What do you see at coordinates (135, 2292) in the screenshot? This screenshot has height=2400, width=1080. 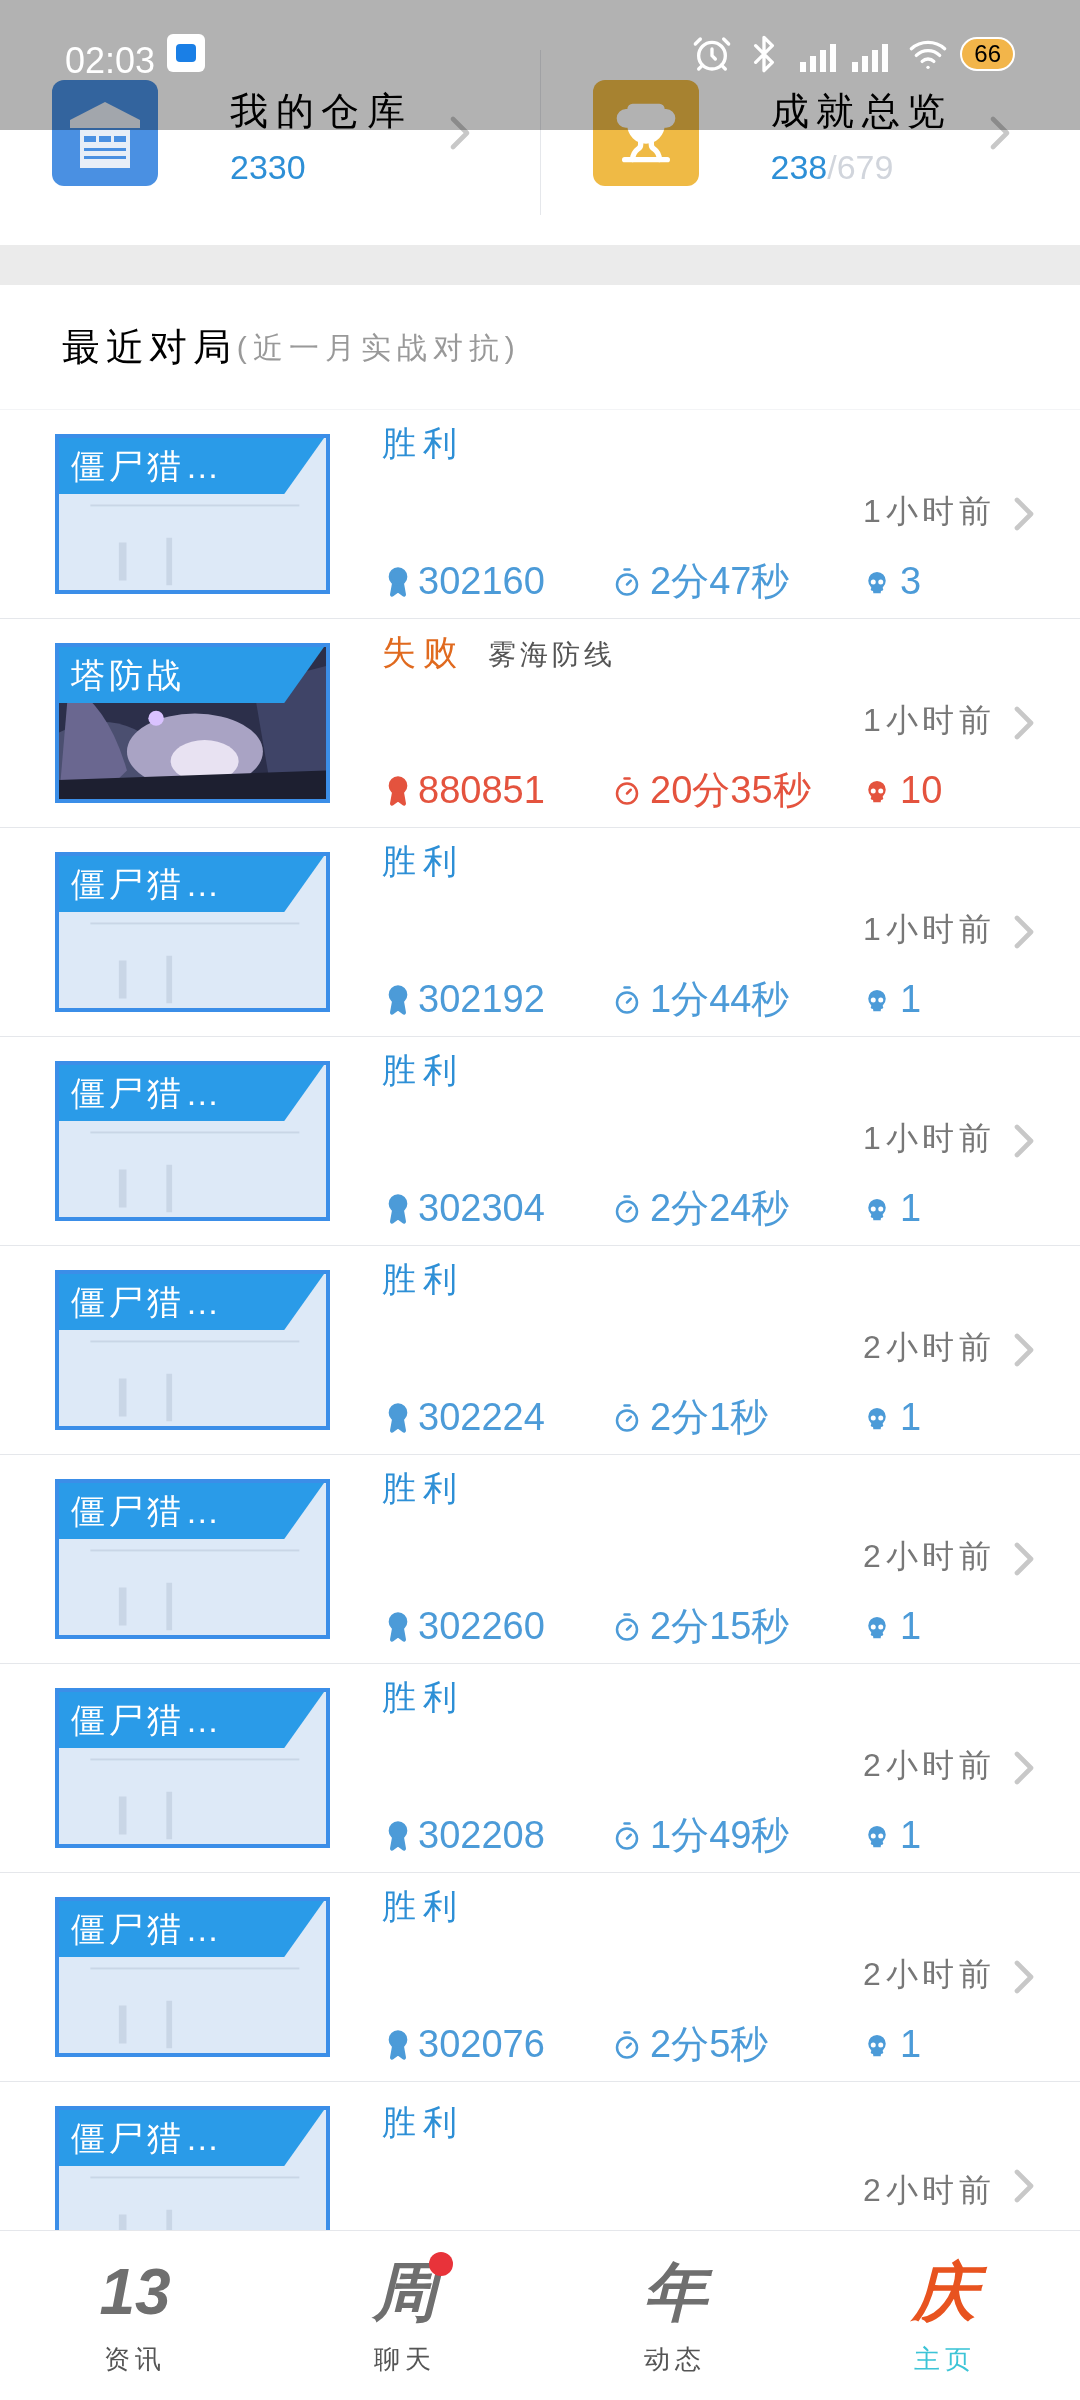 I see `nav-glyph: 13` at bounding box center [135, 2292].